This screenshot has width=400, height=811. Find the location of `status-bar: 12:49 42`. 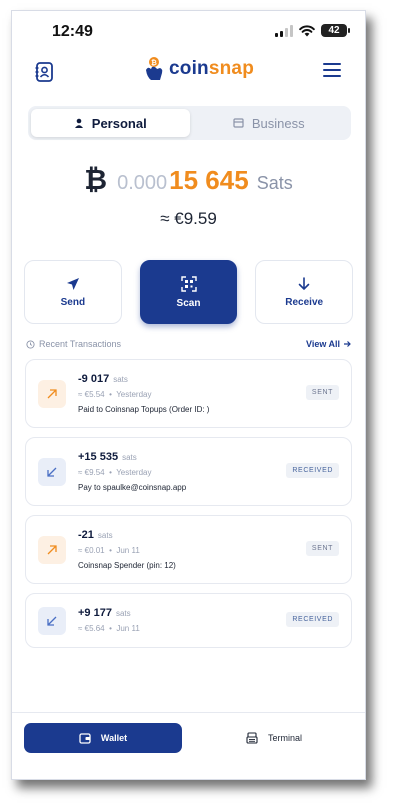

status-bar: 12:49 42 is located at coordinates (188, 31).